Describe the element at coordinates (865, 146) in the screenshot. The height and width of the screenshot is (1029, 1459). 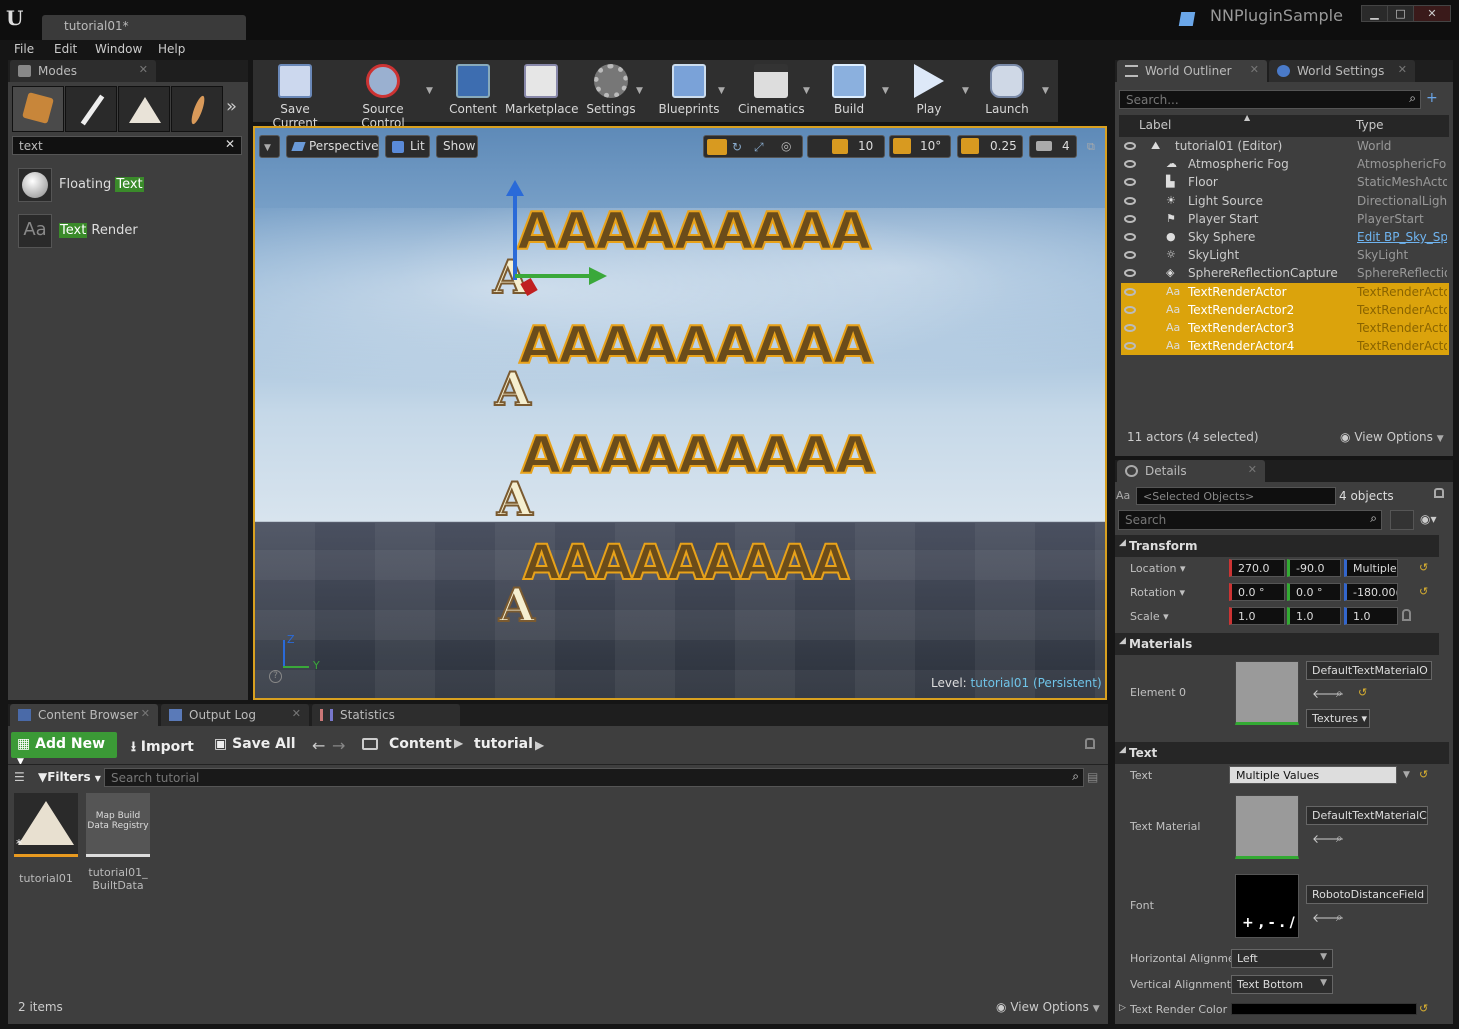
I see `grid-snap-value: 10` at that location.